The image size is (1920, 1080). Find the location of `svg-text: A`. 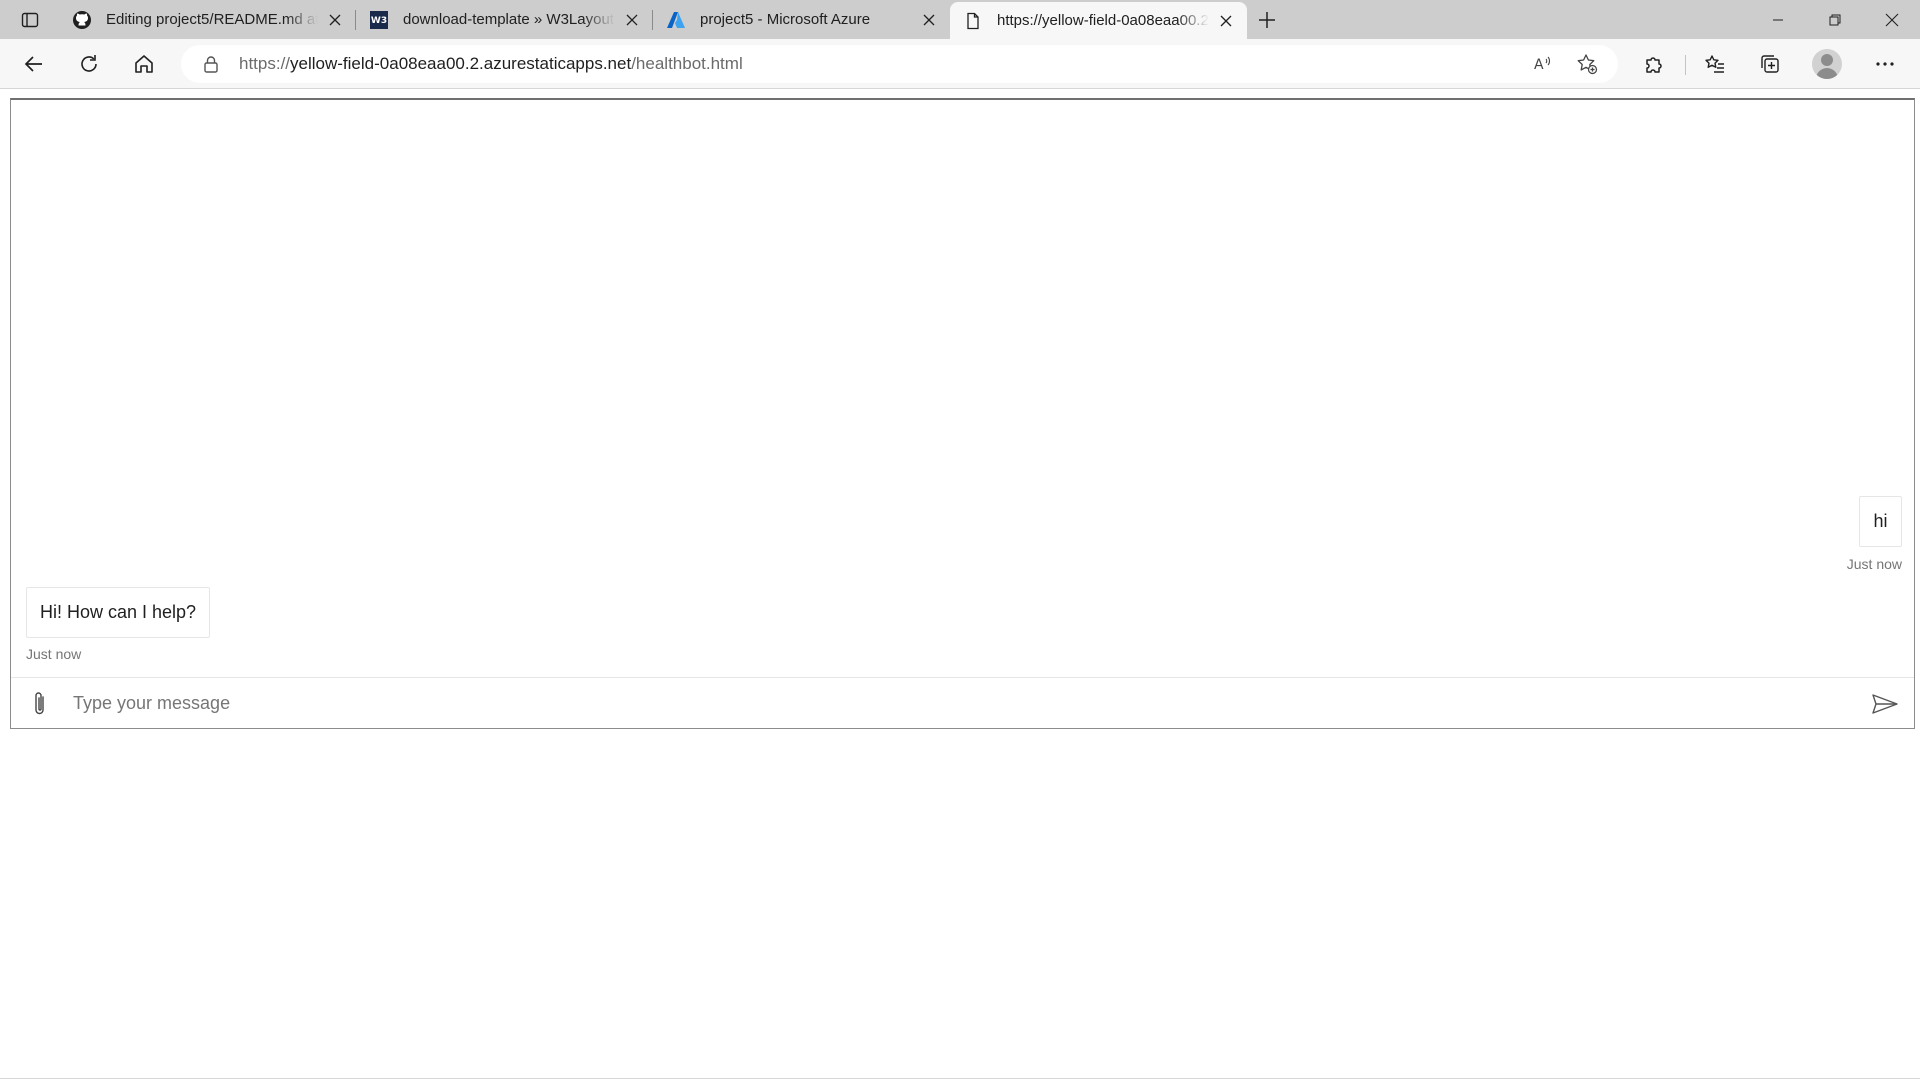

svg-text: A is located at coordinates (1539, 65).